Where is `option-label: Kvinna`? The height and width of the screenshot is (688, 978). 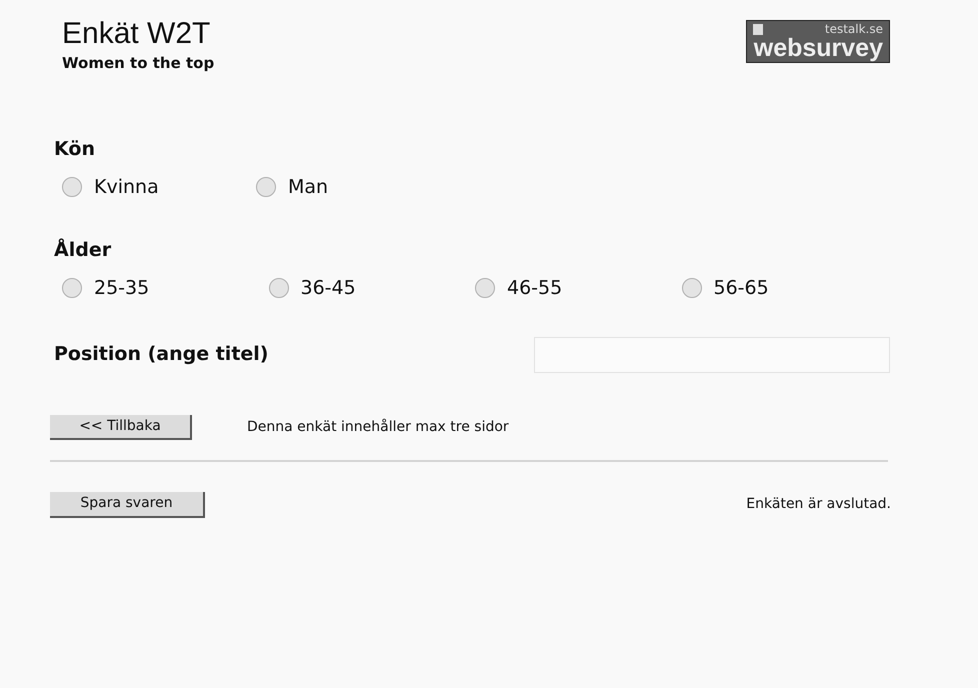 option-label: Kvinna is located at coordinates (126, 187).